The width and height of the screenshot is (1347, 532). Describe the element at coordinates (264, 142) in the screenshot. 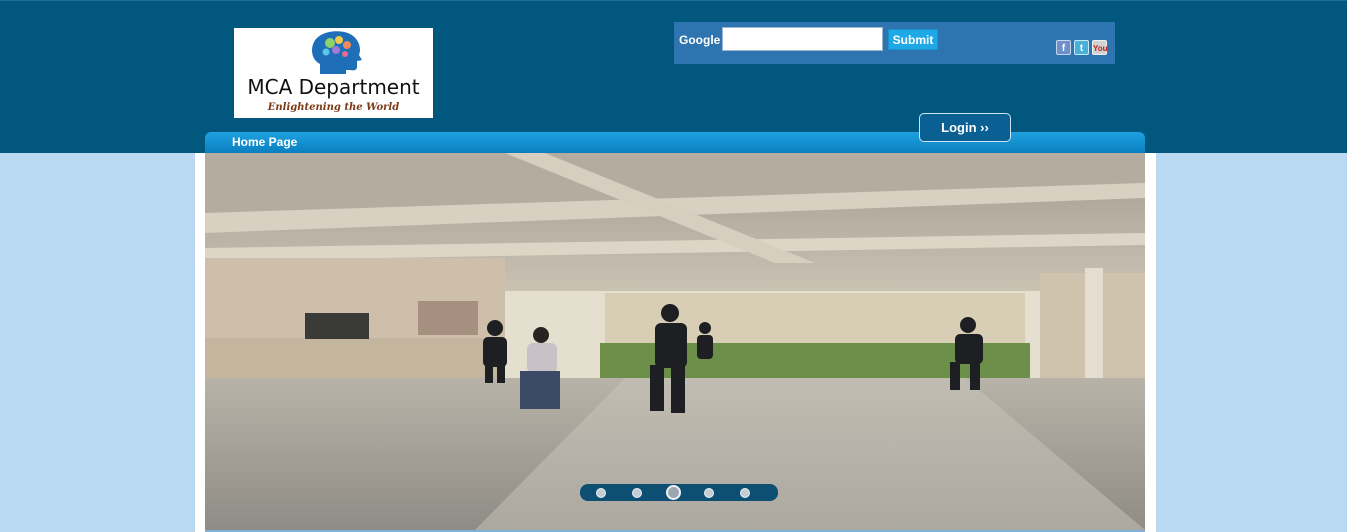

I see `nav-home-page: Home Page` at that location.